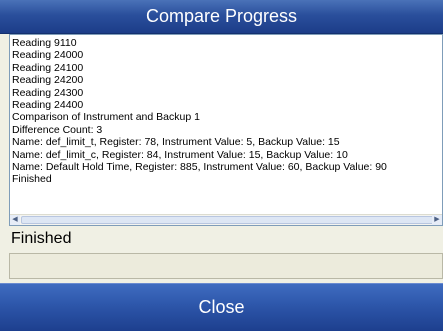 The height and width of the screenshot is (331, 443). I want to click on log-line: Finished, so click(32, 179).